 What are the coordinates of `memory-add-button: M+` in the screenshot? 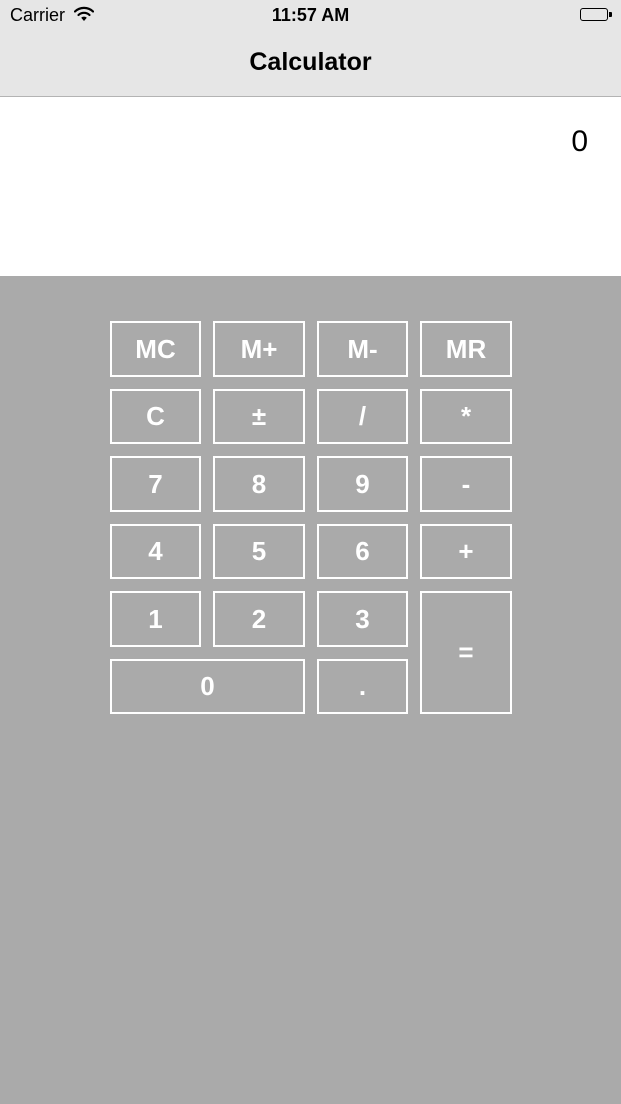 It's located at (259, 349).